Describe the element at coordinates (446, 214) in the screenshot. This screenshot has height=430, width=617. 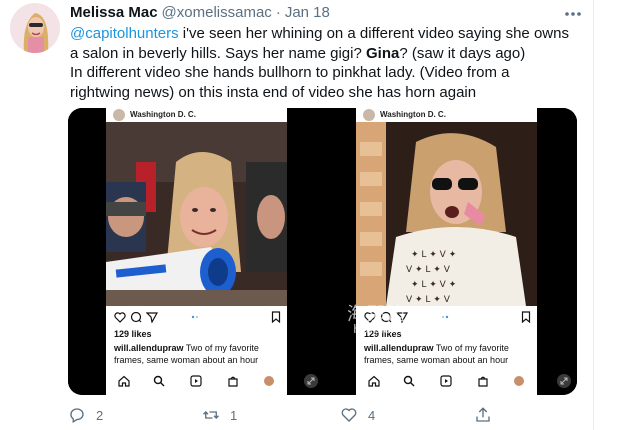
I see `post-photo-woman-sunglasses: ✦ L ✦ V ✦ V ✦ L ✦ V ✦ L ✦ V ✦ V ✦ L ✦ V` at that location.